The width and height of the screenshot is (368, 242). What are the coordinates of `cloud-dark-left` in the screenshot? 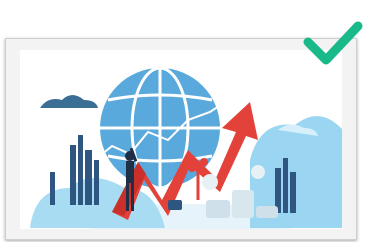 It's located at (69, 101).